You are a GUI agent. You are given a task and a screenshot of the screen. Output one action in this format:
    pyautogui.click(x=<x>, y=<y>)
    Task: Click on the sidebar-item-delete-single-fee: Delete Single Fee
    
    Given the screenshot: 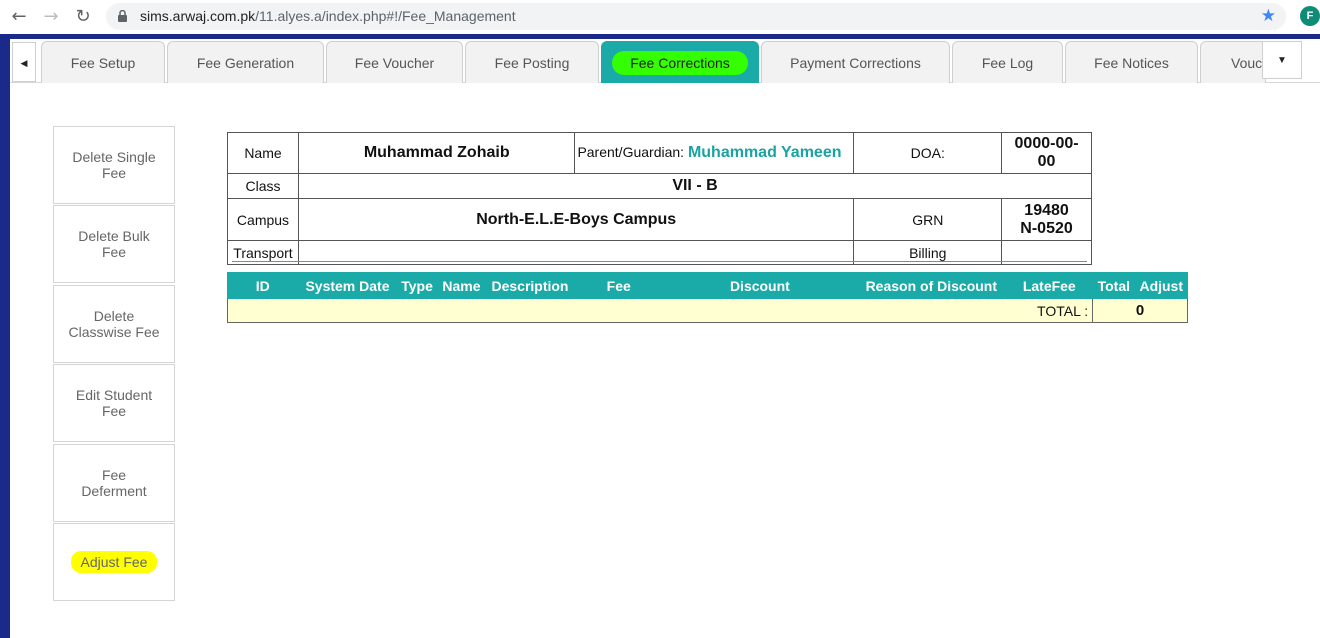 What is the action you would take?
    pyautogui.click(x=114, y=165)
    